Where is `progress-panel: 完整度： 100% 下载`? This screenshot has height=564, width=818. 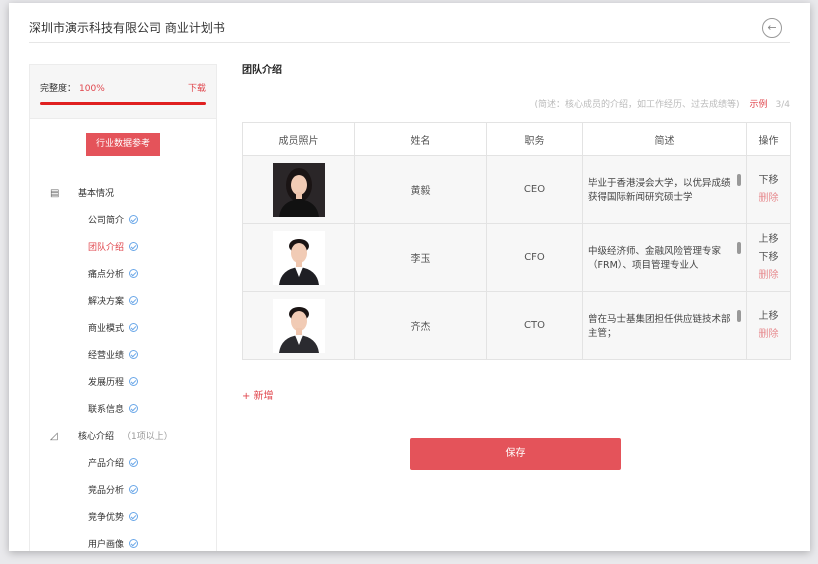 progress-panel: 完整度： 100% 下载 is located at coordinates (123, 92).